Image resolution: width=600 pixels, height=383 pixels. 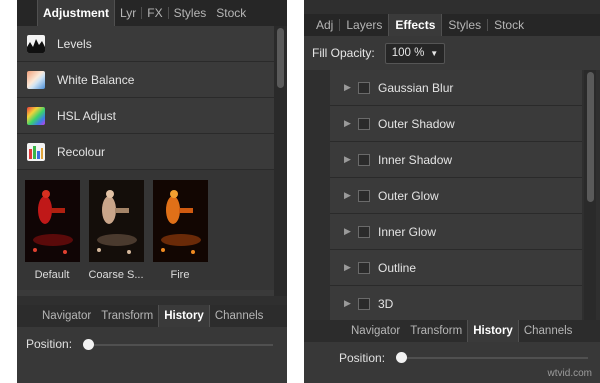 What do you see at coordinates (456, 303) in the screenshot?
I see `effect-item-3d: ▶ 3D` at bounding box center [456, 303].